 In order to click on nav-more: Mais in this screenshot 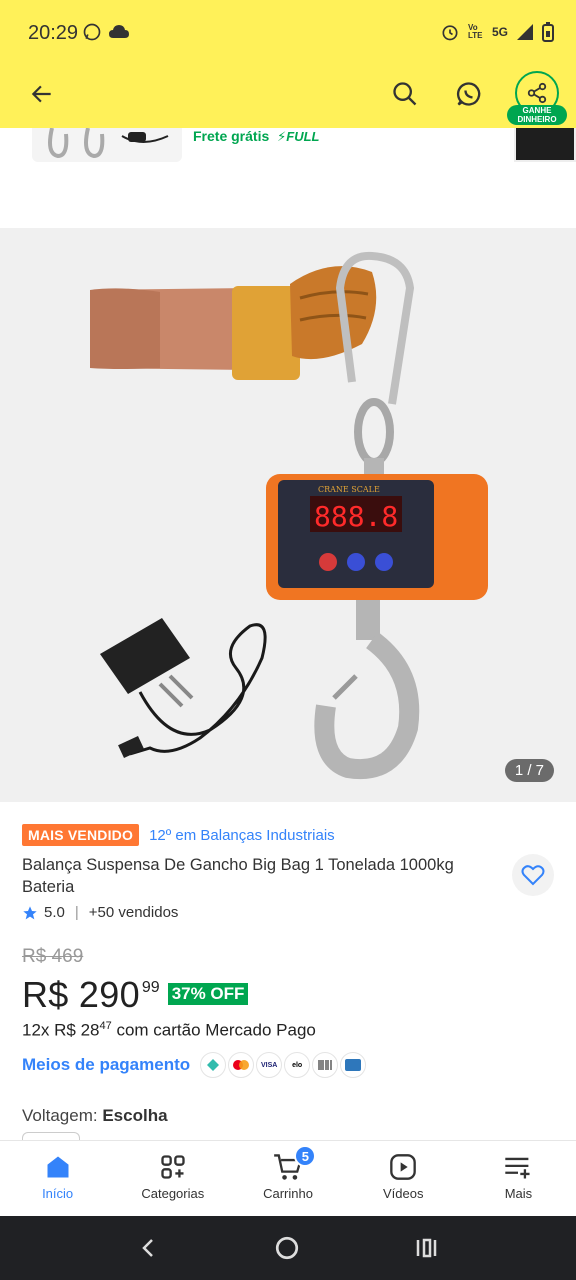, I will do `click(518, 1178)`.